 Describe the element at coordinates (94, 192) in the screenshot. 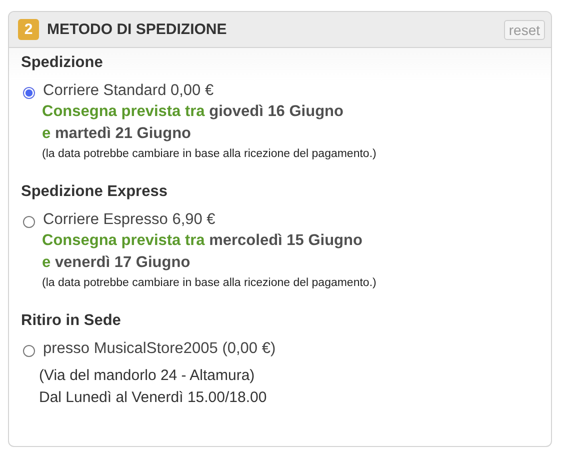

I see `group-heading: Spedizione Express` at that location.